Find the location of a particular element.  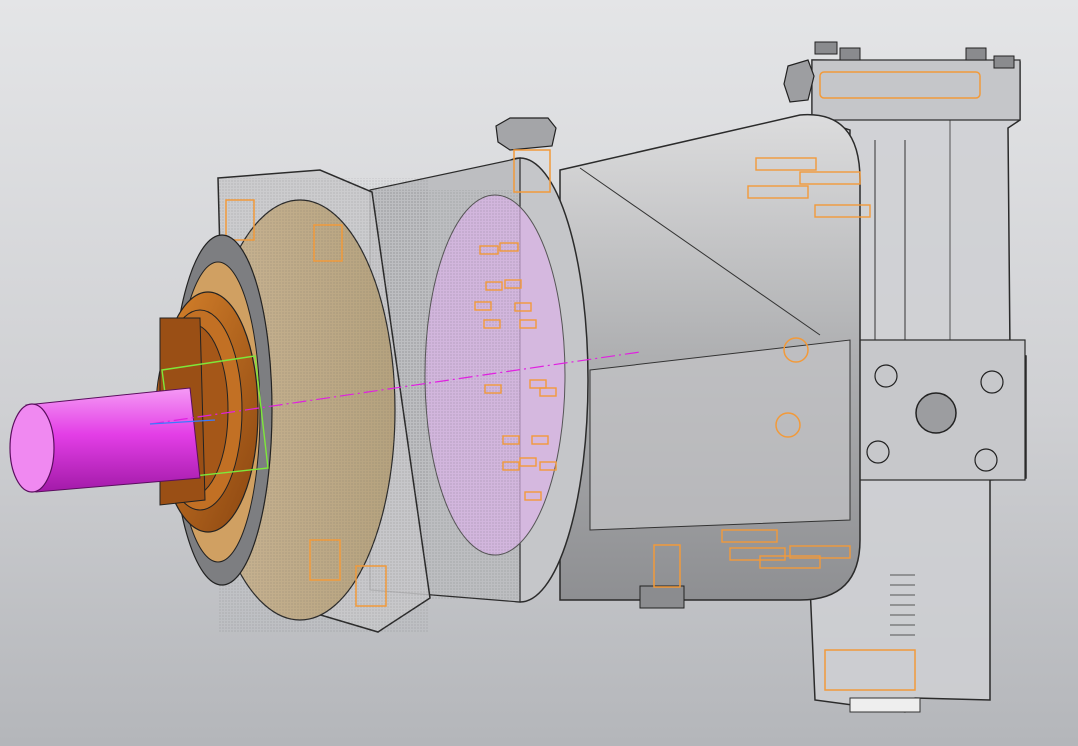

output-shaft is located at coordinates (105, 440).